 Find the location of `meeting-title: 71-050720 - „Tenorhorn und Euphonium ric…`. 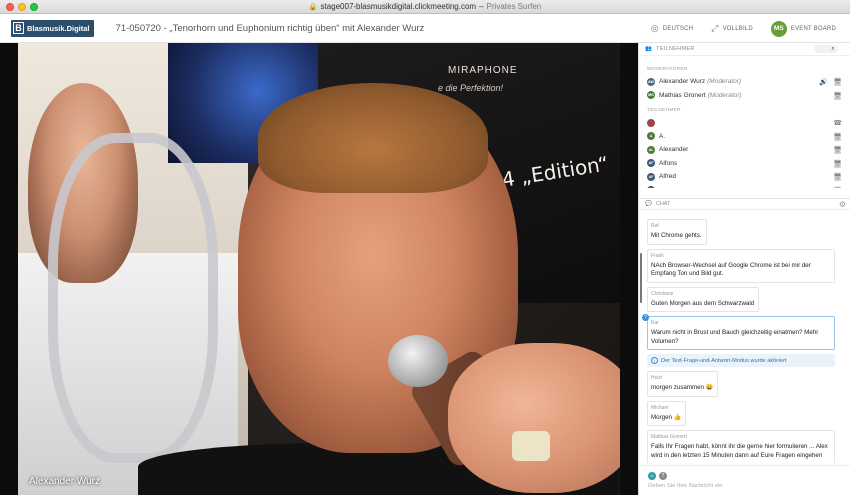

meeting-title: 71-050720 - „Tenorhorn und Euphonium ric… is located at coordinates (270, 28).